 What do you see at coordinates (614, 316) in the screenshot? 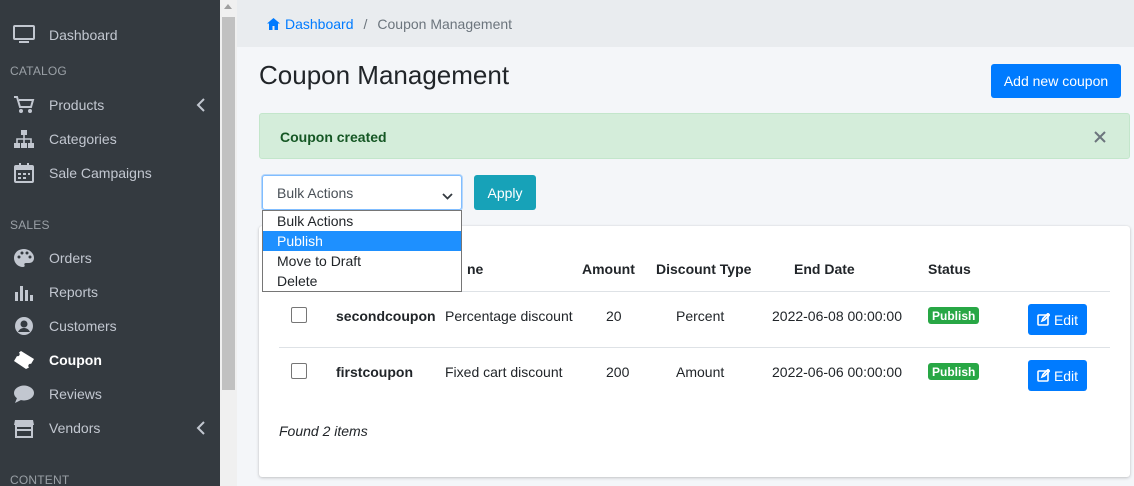
I see `coupon-amount: 20` at bounding box center [614, 316].